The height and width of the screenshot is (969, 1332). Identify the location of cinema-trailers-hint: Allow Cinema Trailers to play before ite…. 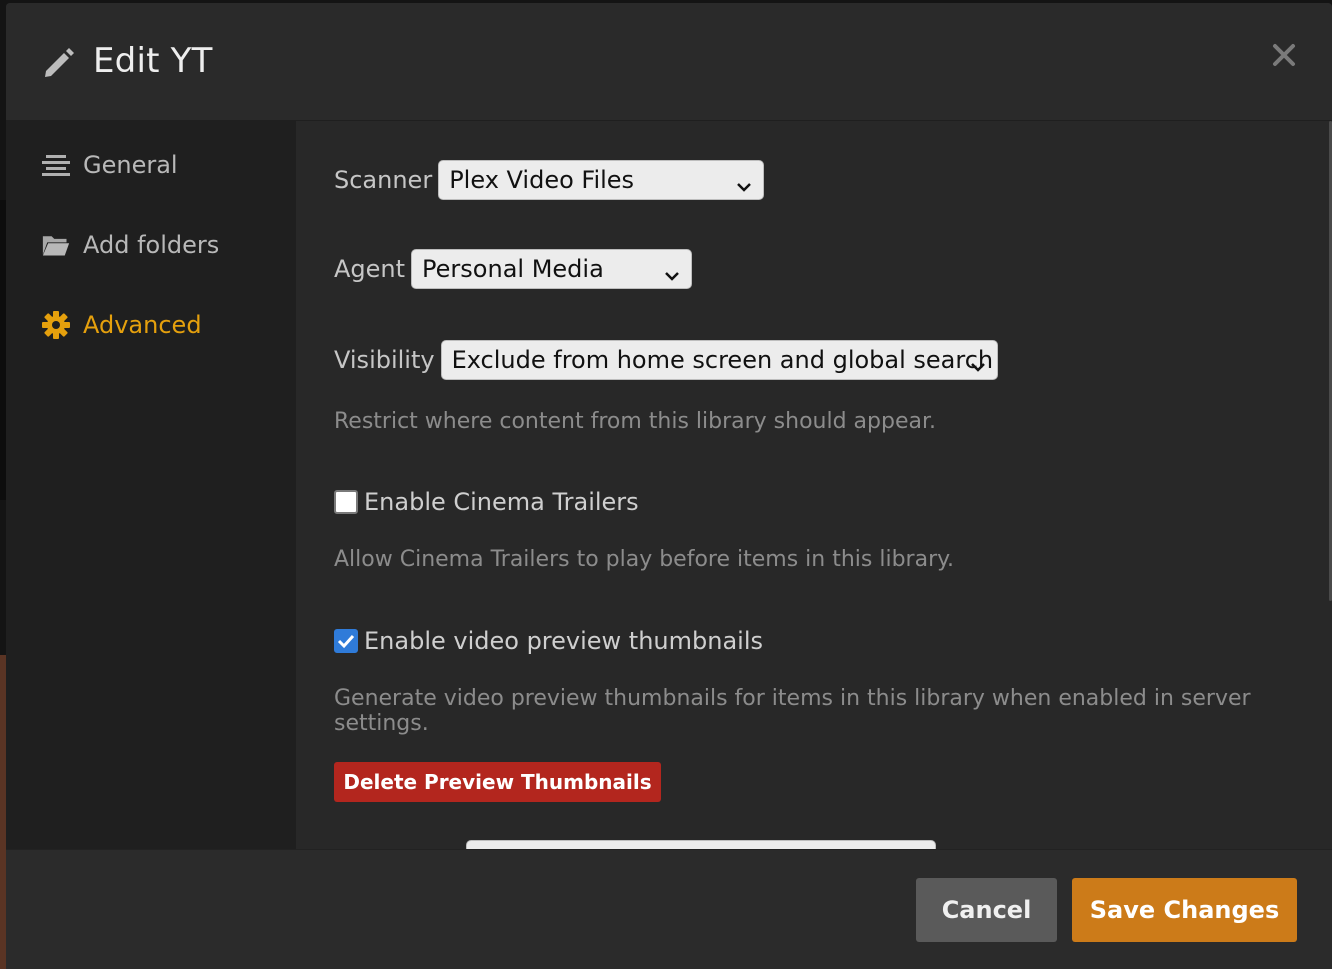
(644, 559).